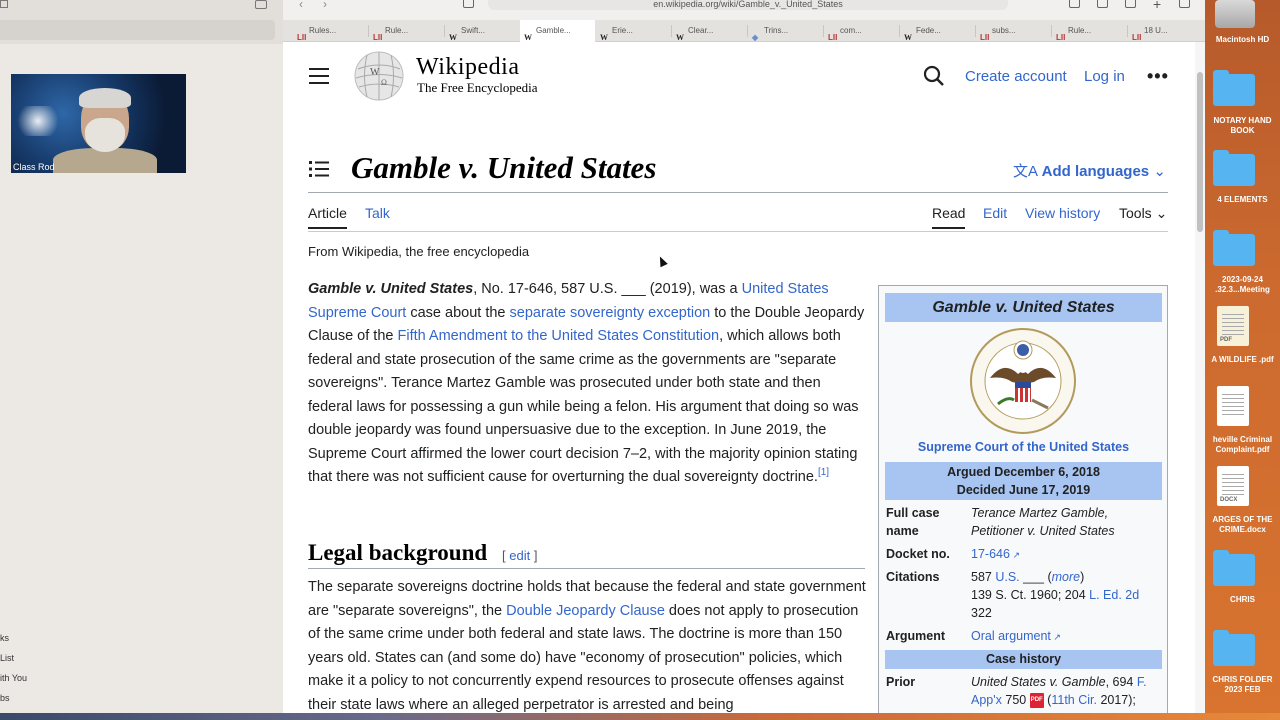 This screenshot has height=720, width=1280. I want to click on shield-icon, so click(468, 4).